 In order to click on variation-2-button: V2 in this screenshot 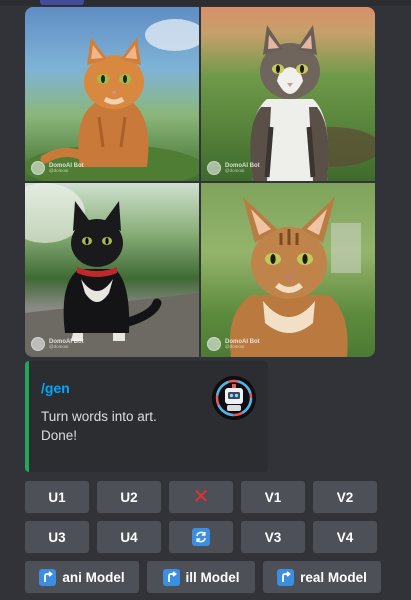, I will do `click(345, 497)`.